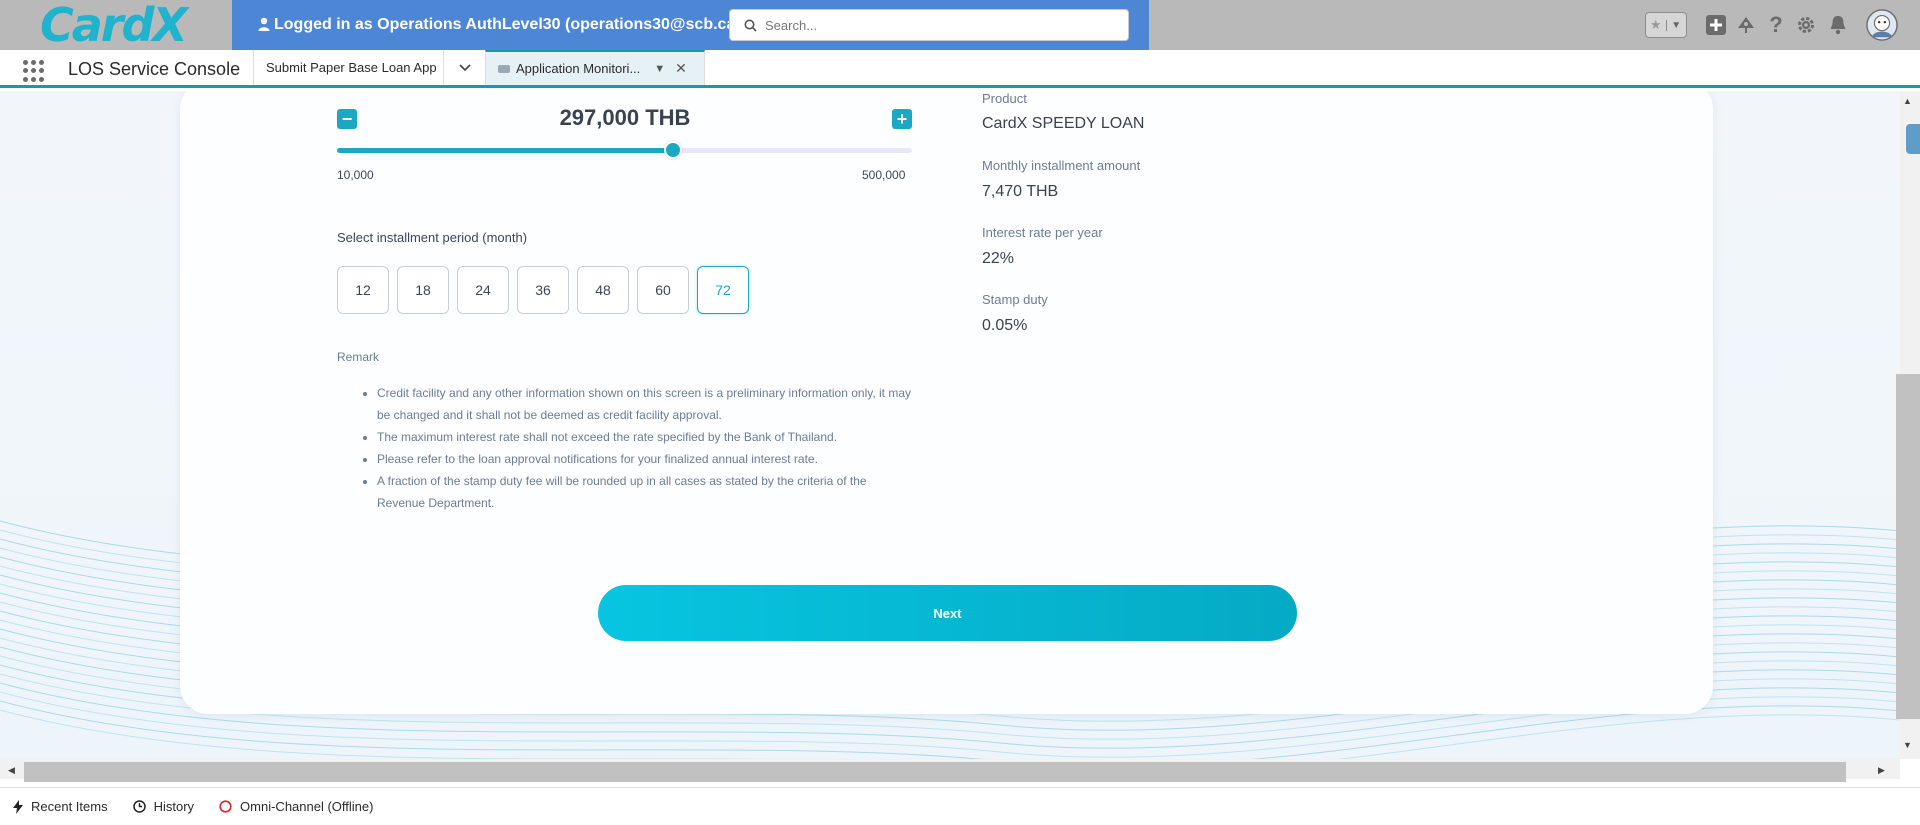  What do you see at coordinates (114, 25) in the screenshot?
I see `cardx-logo: CardX` at bounding box center [114, 25].